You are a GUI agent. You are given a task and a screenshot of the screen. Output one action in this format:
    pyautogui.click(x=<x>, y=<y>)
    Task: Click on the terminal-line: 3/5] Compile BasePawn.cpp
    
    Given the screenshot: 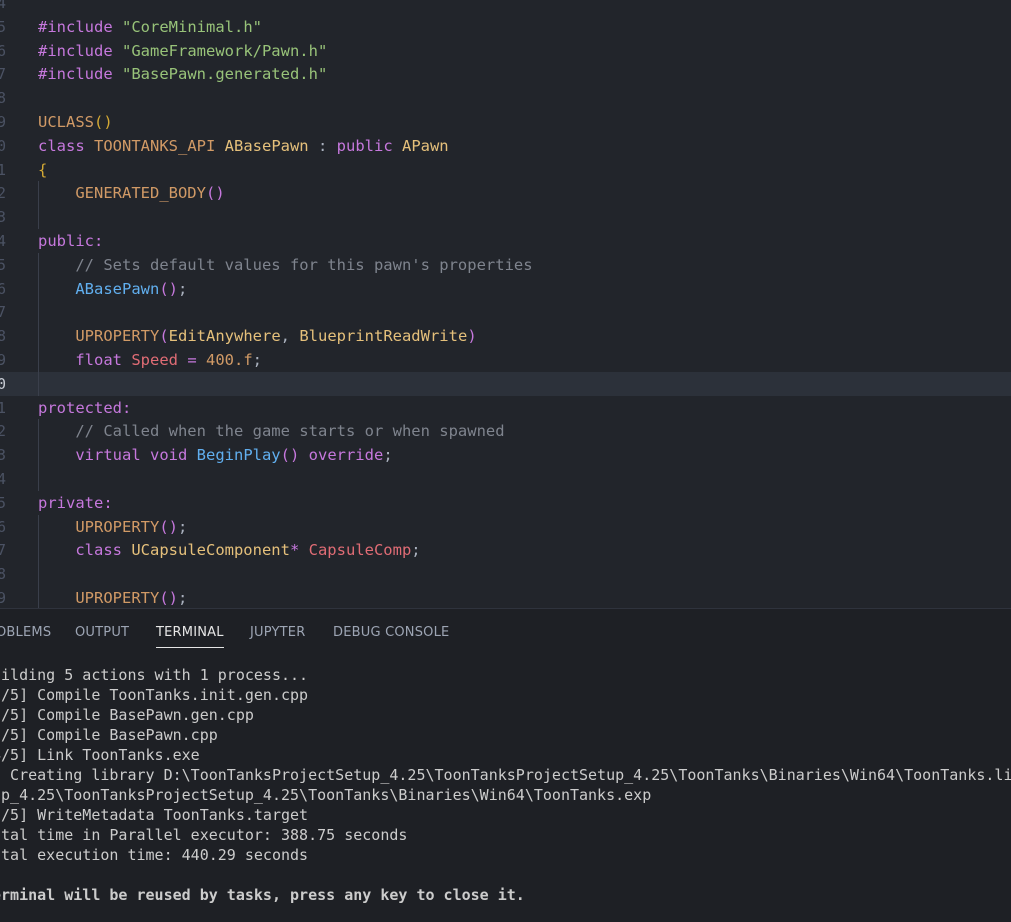 What is the action you would take?
    pyautogui.click(x=109, y=735)
    